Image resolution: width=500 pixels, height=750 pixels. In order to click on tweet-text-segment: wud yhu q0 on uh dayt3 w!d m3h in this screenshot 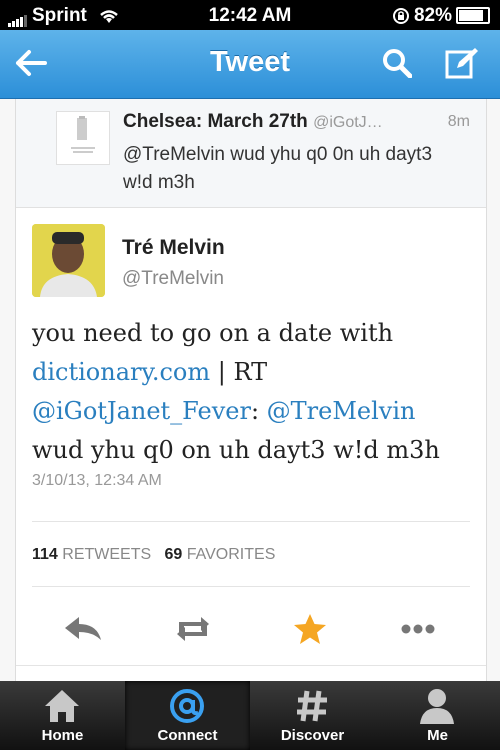, I will do `click(236, 450)`.